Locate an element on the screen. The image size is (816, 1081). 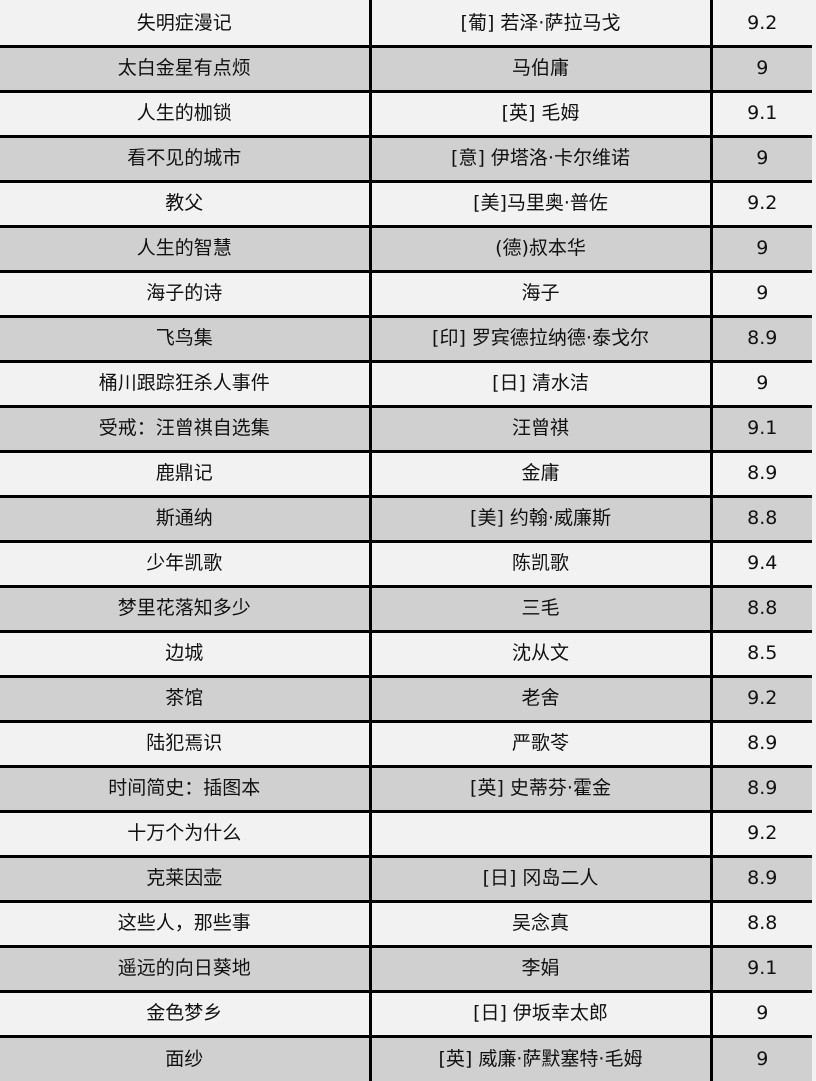
table-row: 太白金星有点烦 马伯庸 9 is located at coordinates (406, 67).